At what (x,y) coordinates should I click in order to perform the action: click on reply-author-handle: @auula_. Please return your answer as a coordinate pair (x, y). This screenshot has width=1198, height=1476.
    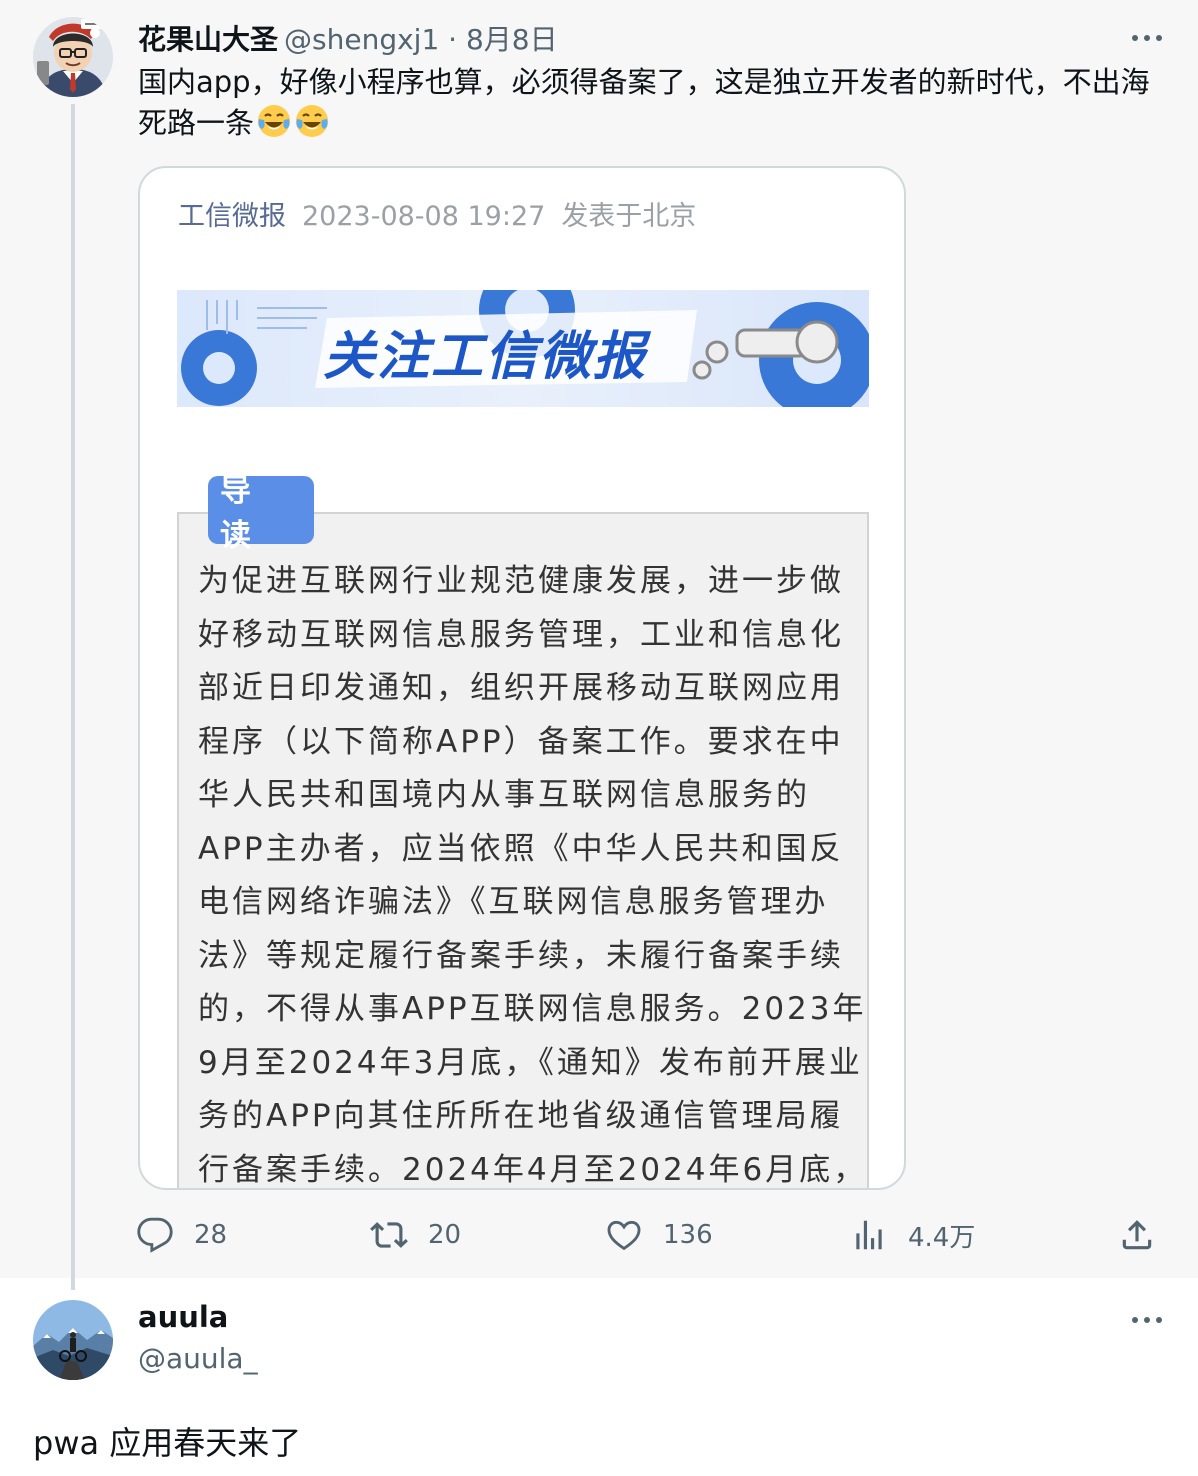
    Looking at the image, I should click on (198, 1358).